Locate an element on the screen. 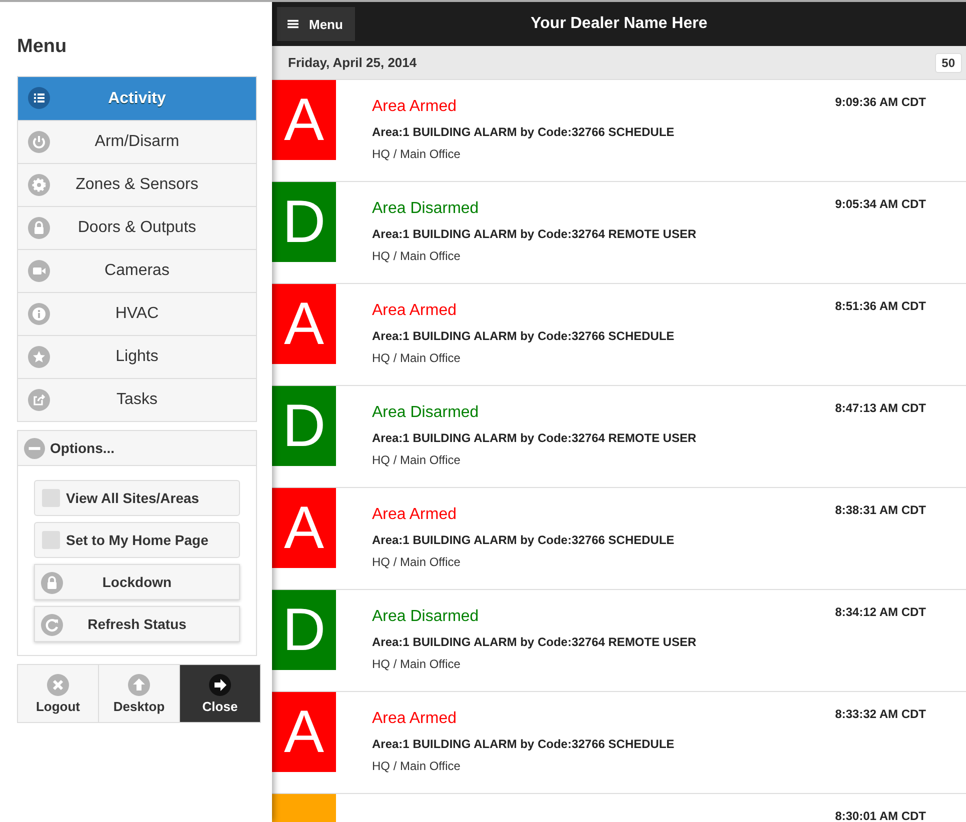 Image resolution: width=966 pixels, height=822 pixels. dealer-title: Your Dealer Name Here is located at coordinates (619, 24).